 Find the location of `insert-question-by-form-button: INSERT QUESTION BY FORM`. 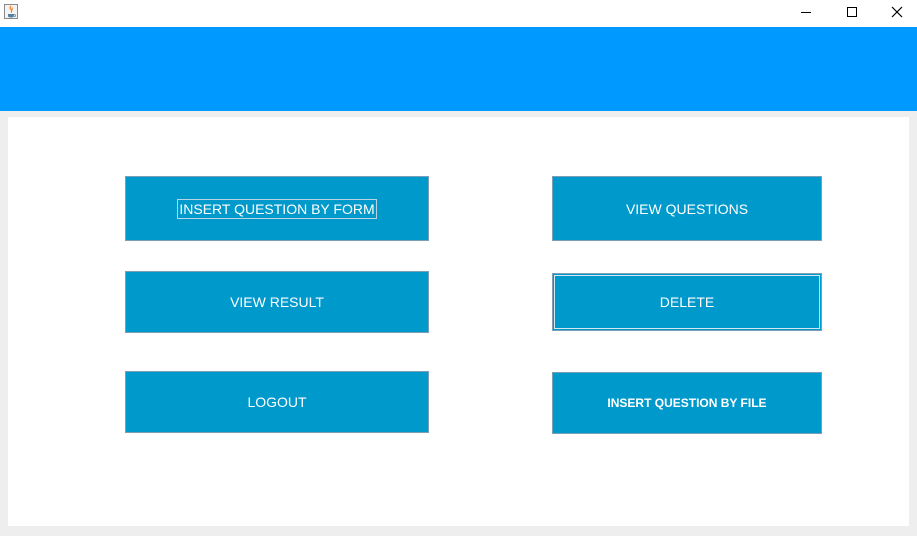

insert-question-by-form-button: INSERT QUESTION BY FORM is located at coordinates (277, 208).